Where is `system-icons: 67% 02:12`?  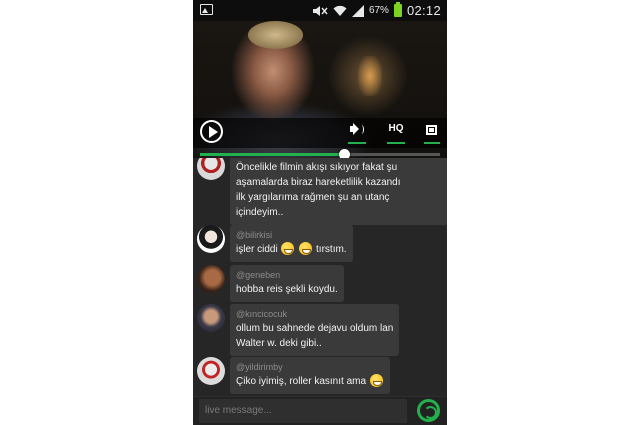
system-icons: 67% 02:12 is located at coordinates (376, 10).